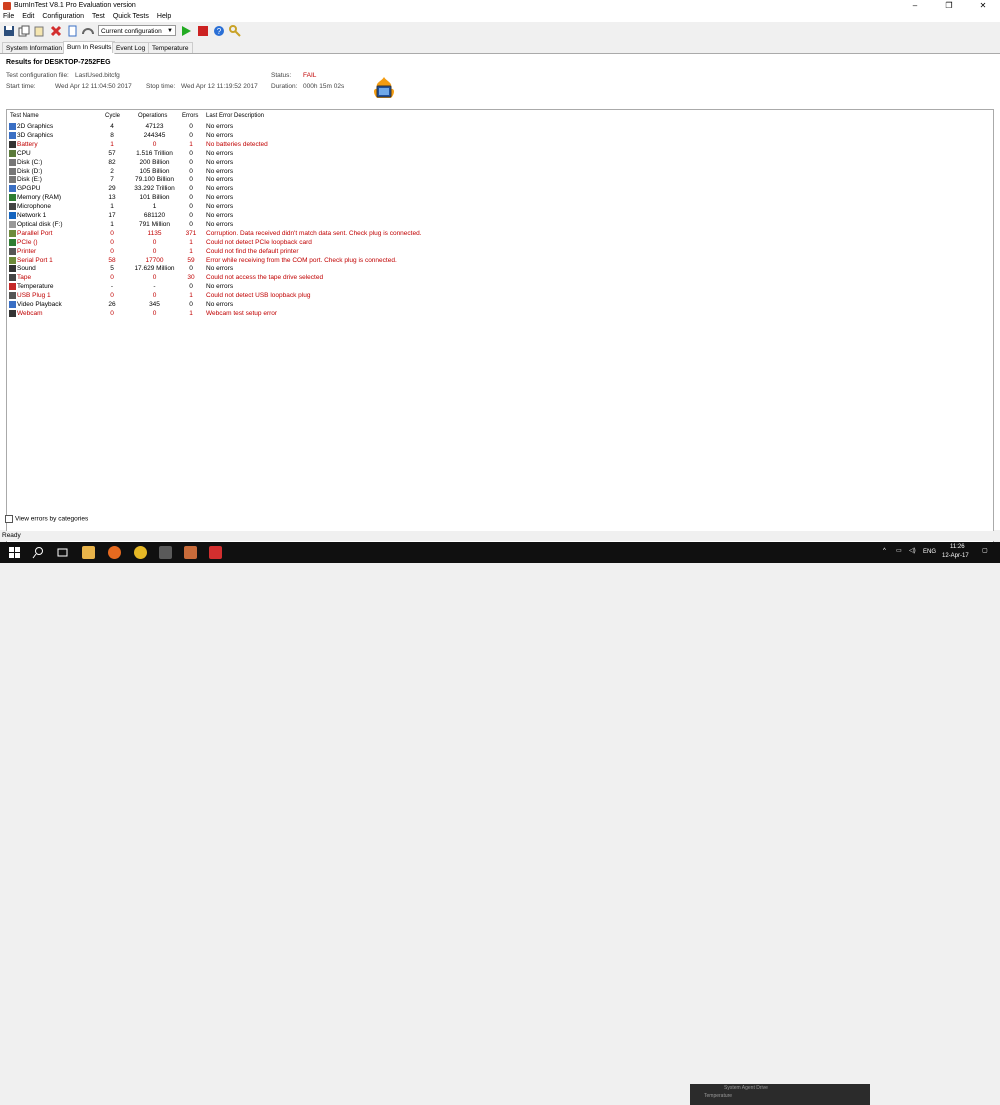  I want to click on tab-system-information: System Information, so click(34, 47).